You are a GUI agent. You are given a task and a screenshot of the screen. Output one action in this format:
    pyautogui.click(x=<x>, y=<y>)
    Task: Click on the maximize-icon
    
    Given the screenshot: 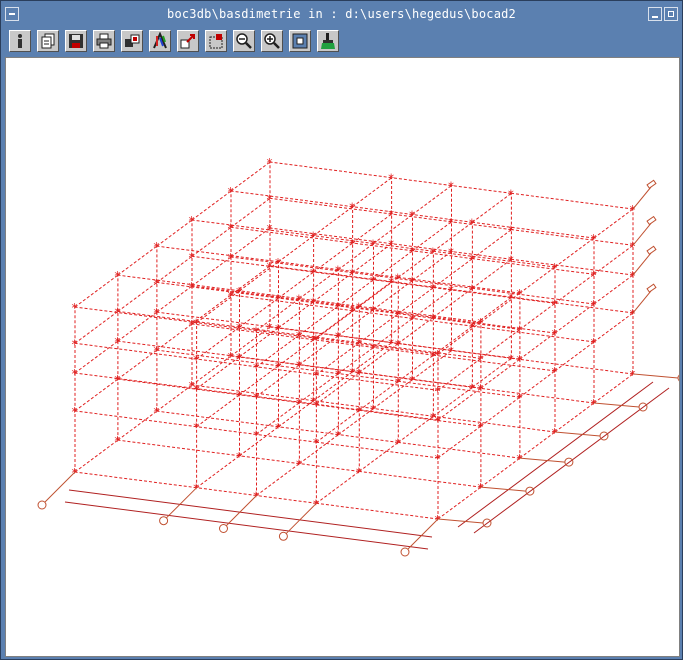 What is the action you would take?
    pyautogui.click(x=671, y=14)
    